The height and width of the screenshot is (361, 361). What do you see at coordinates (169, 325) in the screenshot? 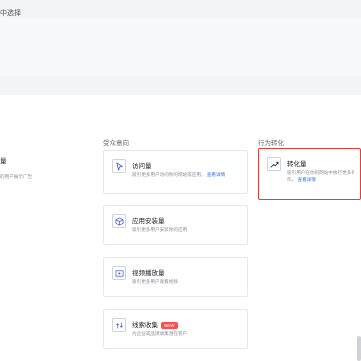
I see `new-badge: NEW` at bounding box center [169, 325].